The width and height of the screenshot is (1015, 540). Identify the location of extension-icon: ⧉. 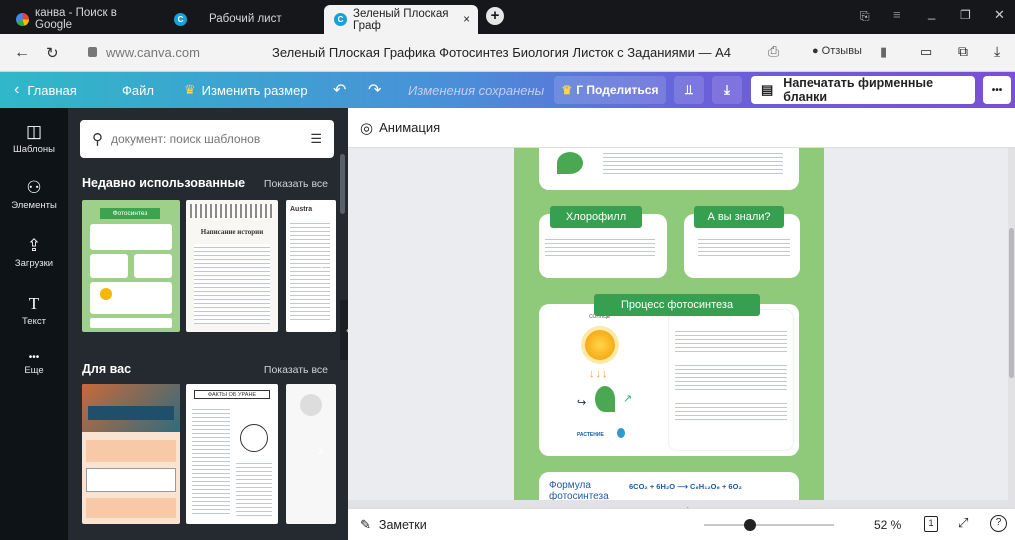
(963, 51).